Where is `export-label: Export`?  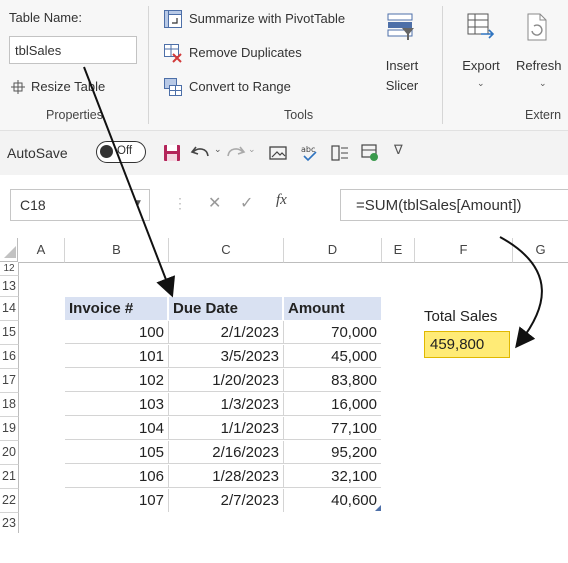 export-label: Export is located at coordinates (481, 65).